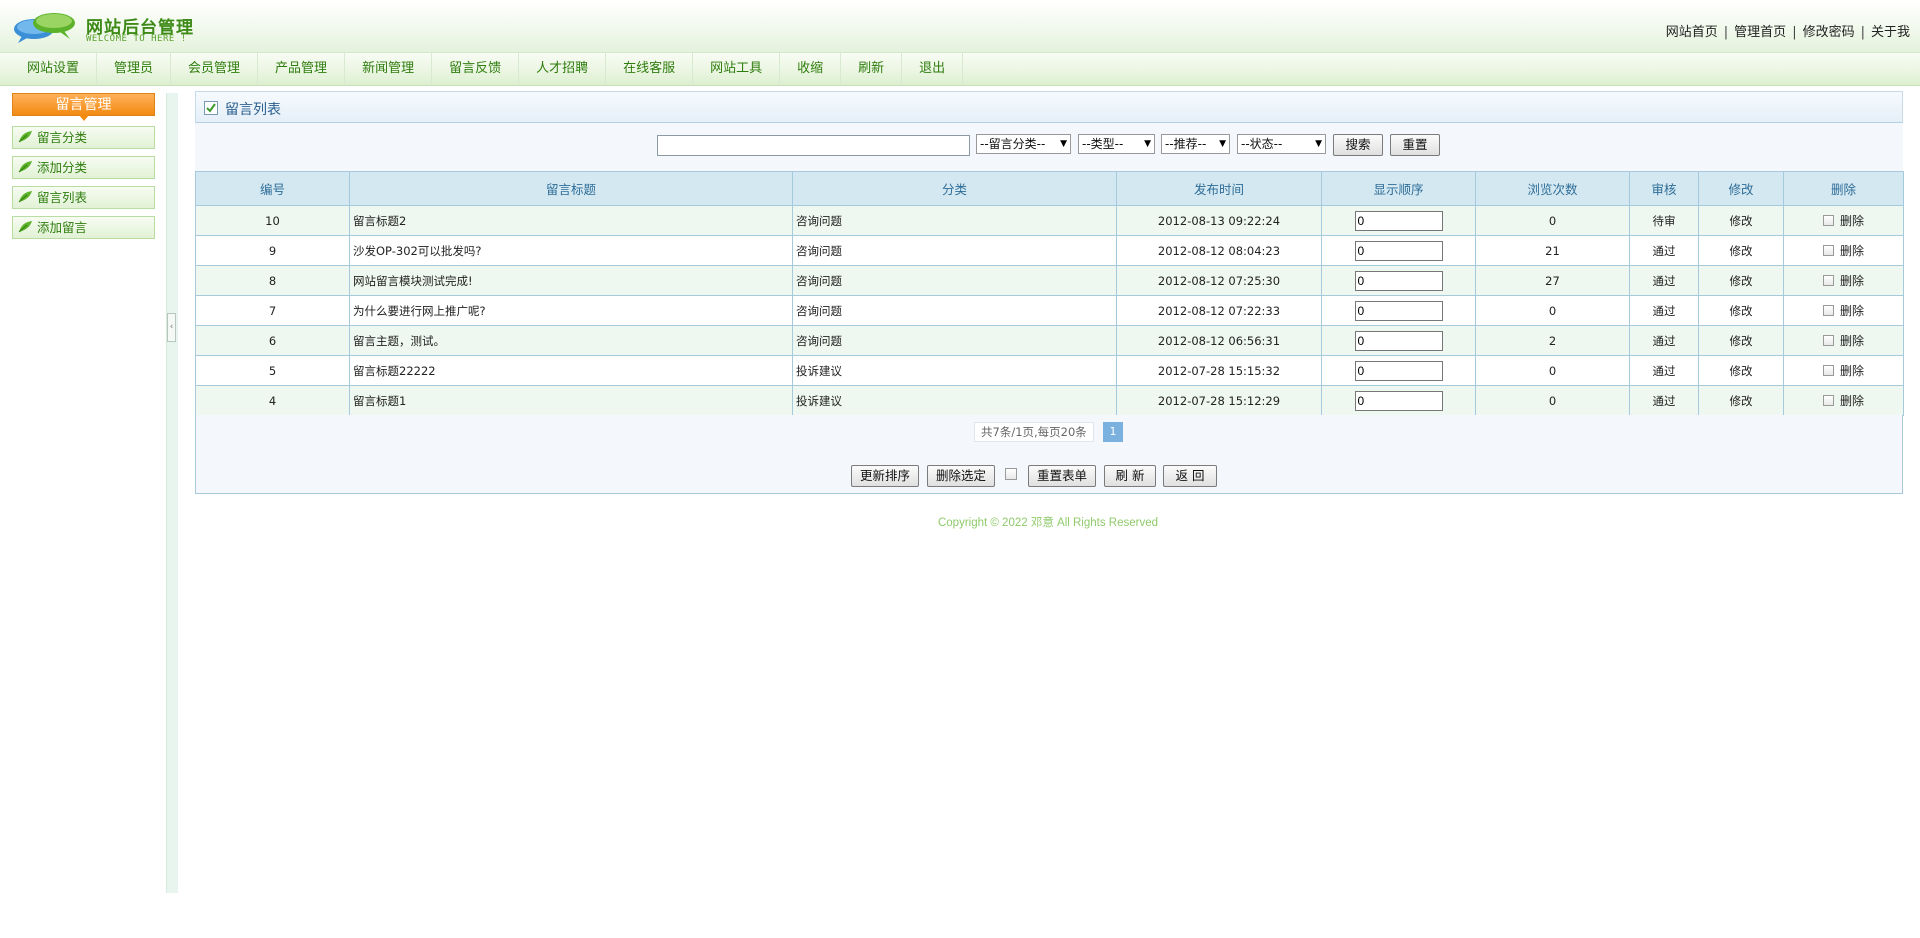  Describe the element at coordinates (134, 69) in the screenshot. I see `nav-item-administrators: 管理员` at that location.